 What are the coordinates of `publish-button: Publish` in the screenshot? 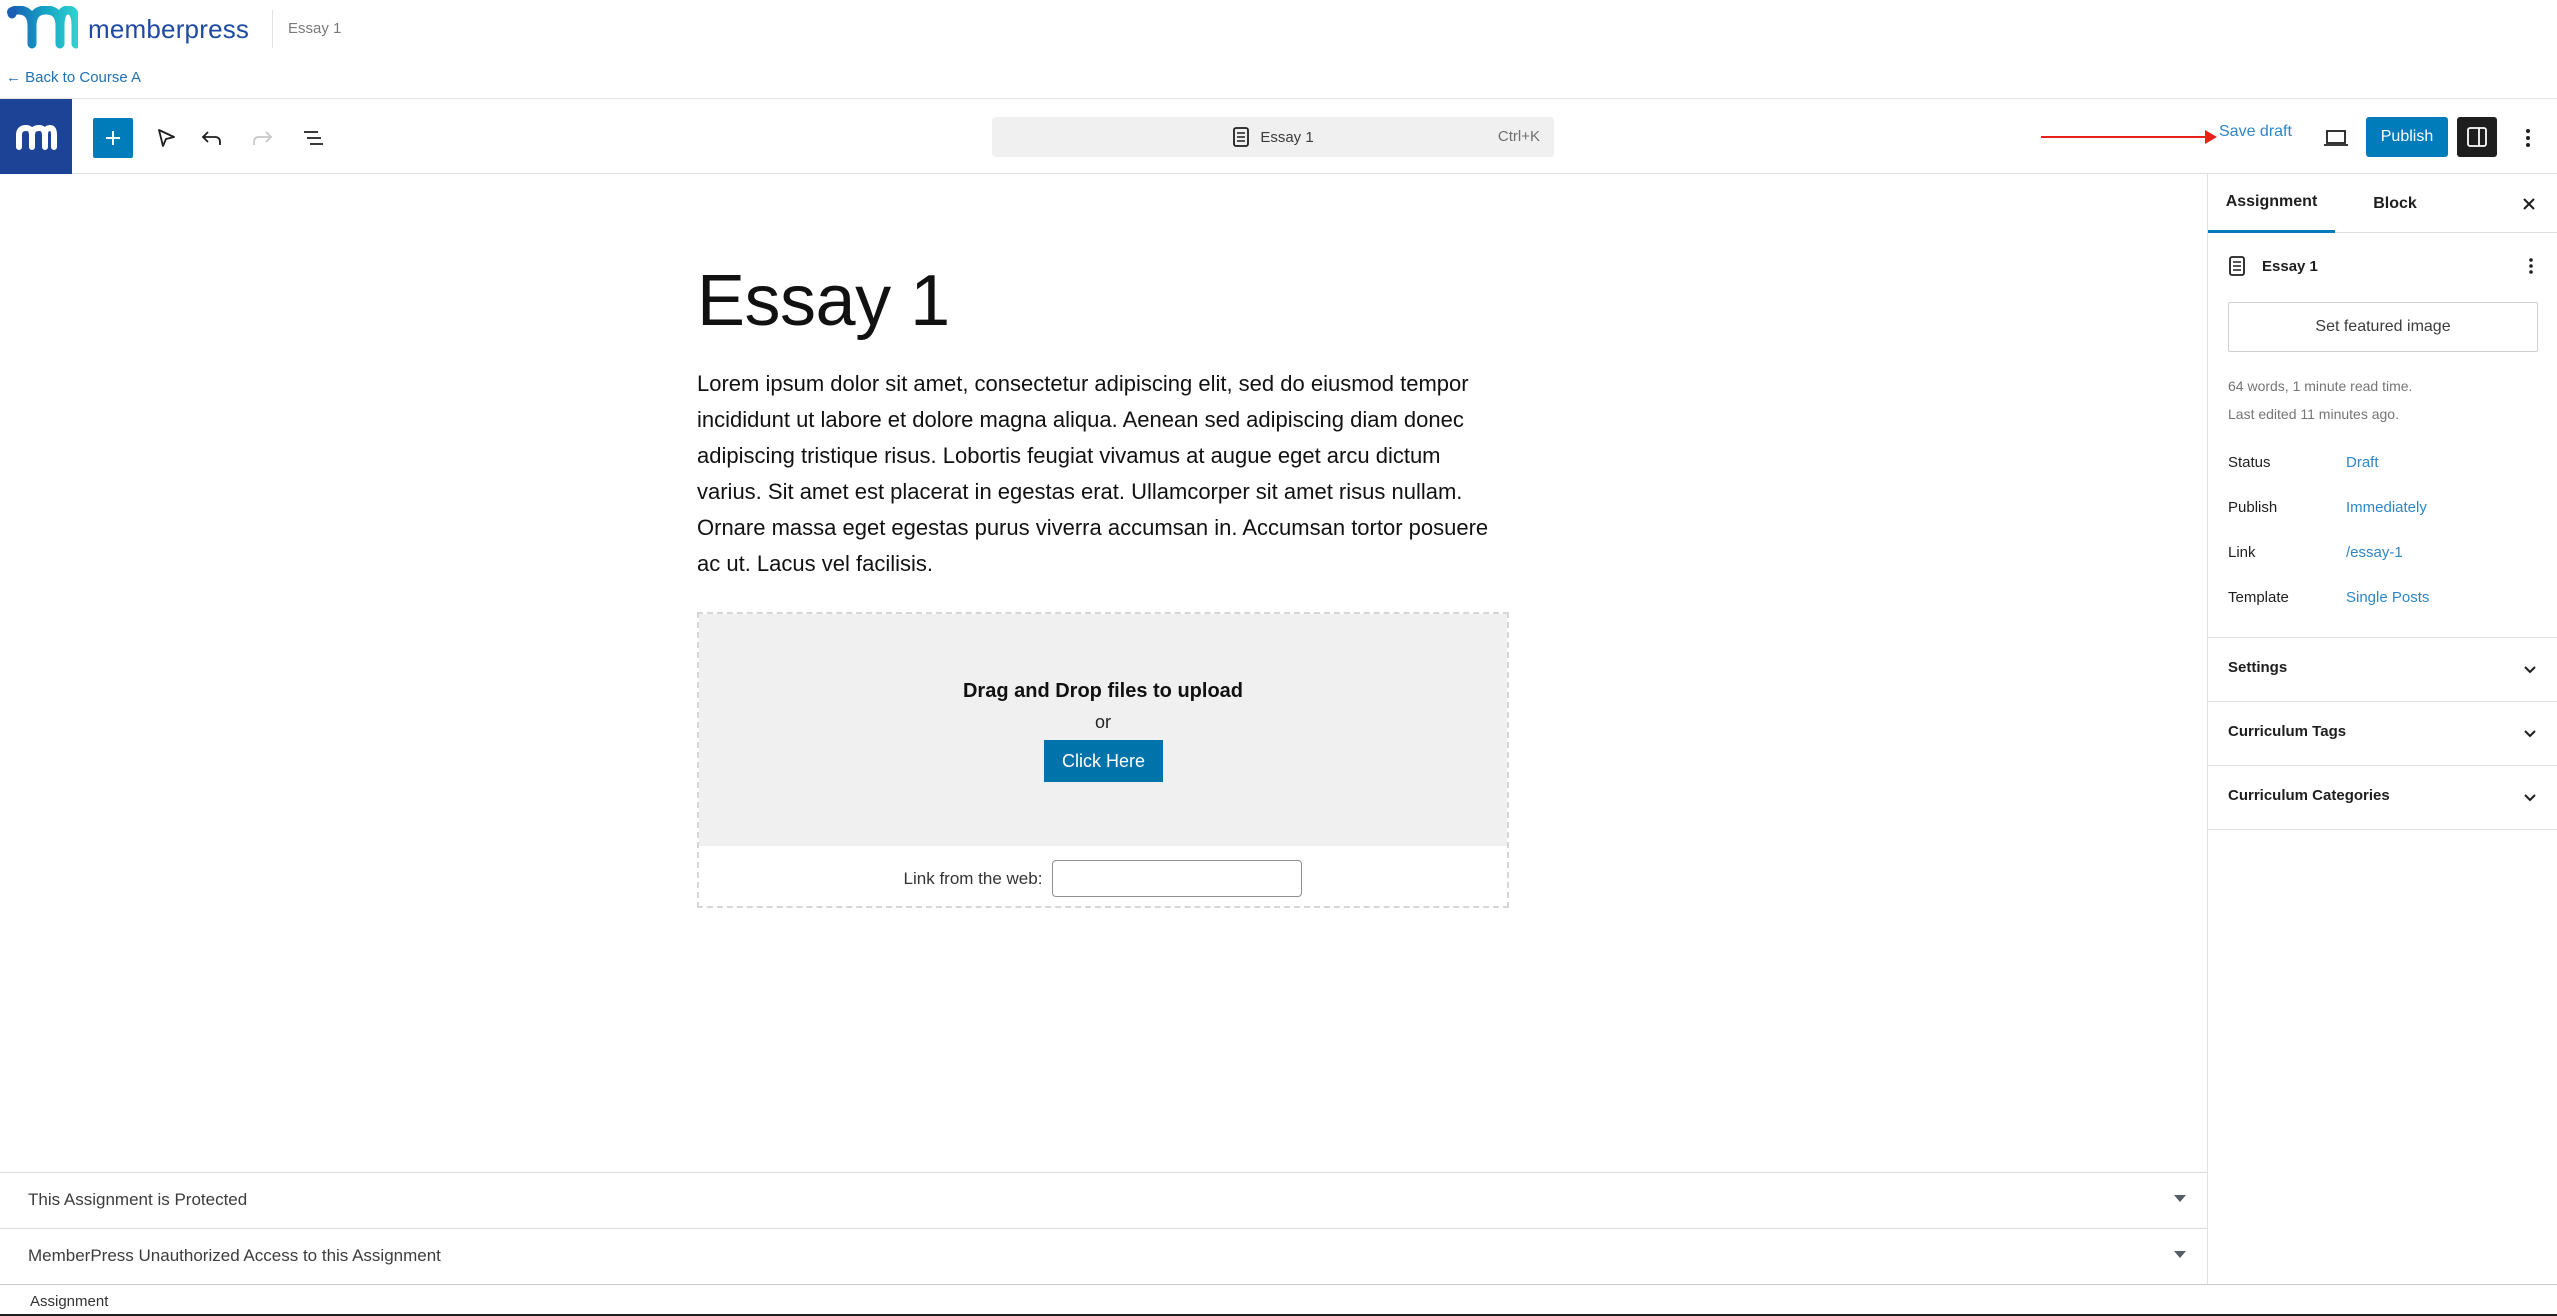 It's located at (2407, 137).